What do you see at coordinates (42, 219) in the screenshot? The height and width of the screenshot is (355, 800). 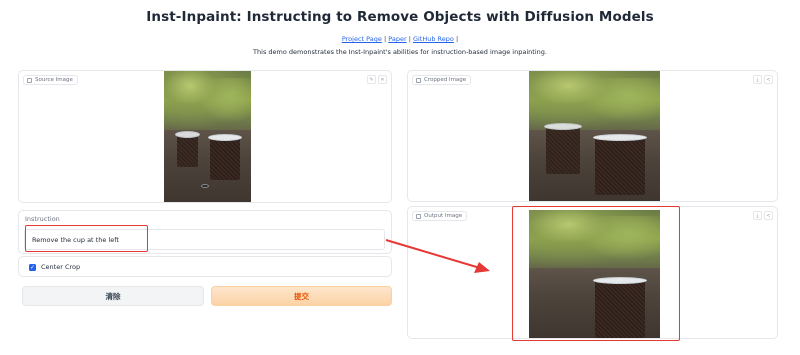 I see `instruction-label: Instruction` at bounding box center [42, 219].